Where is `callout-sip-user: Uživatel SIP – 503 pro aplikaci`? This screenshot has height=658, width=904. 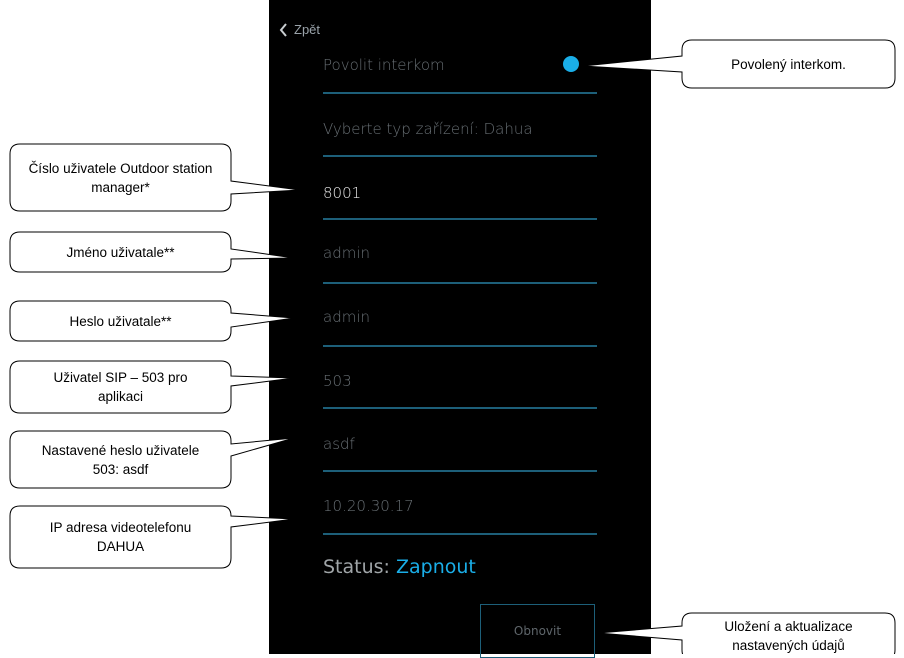 callout-sip-user: Uživatel SIP – 503 pro aplikaci is located at coordinates (120, 387).